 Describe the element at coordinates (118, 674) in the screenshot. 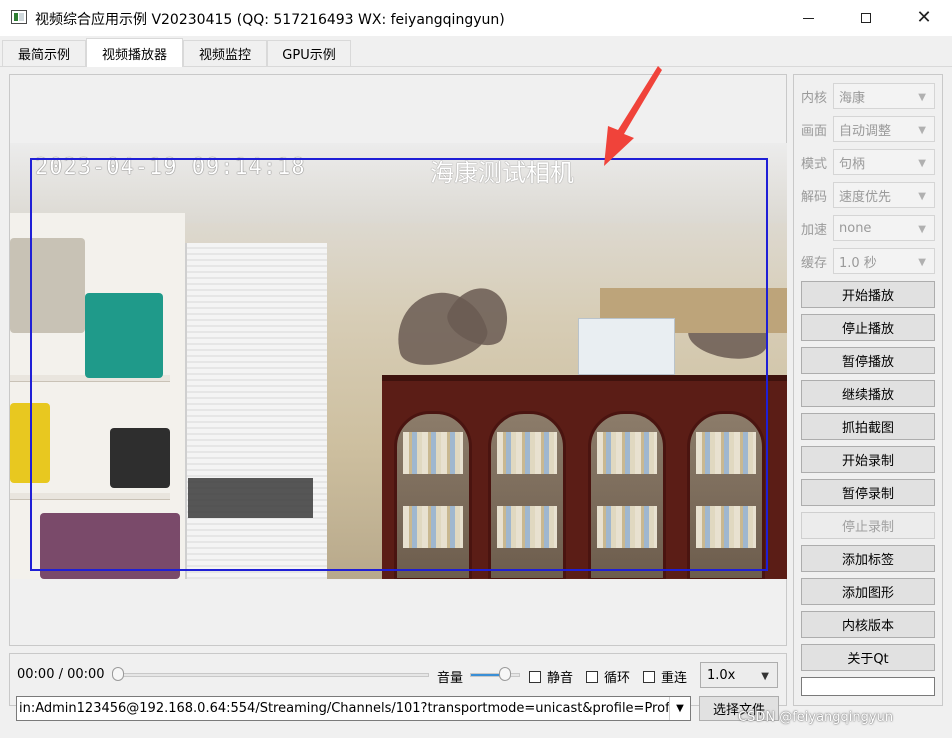

I see `progress-handle` at that location.